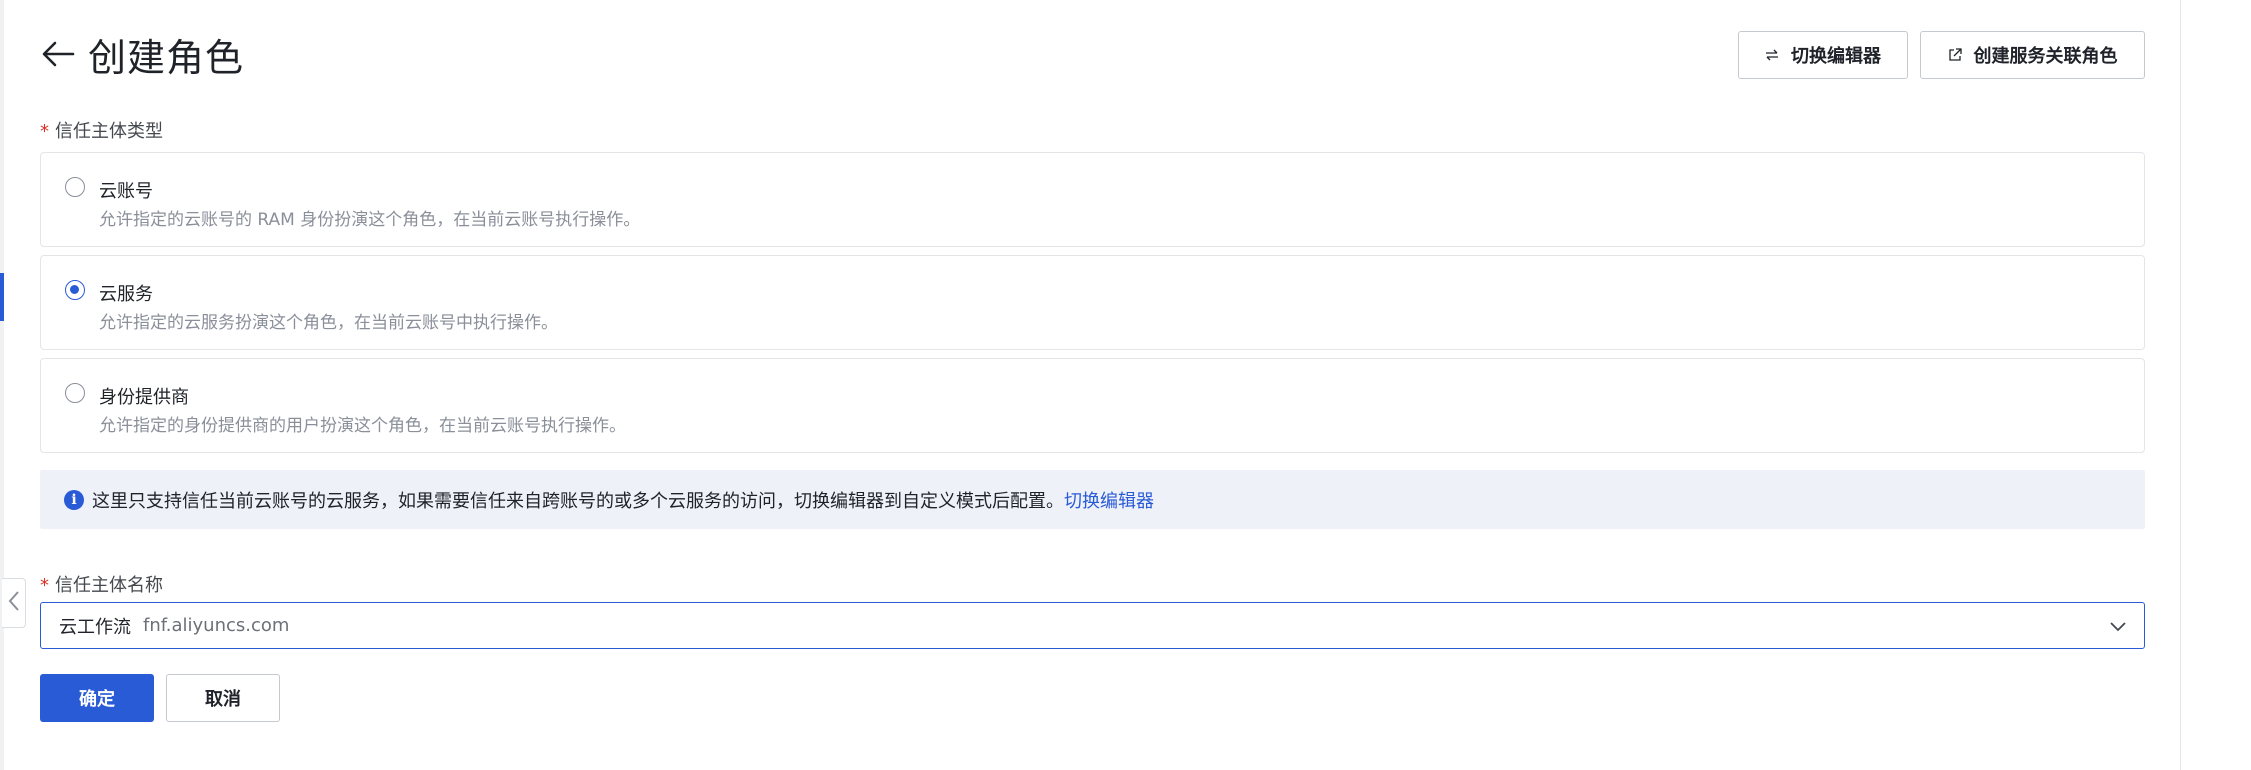 The image size is (2251, 770). I want to click on chevron-down-icon, so click(2118, 628).